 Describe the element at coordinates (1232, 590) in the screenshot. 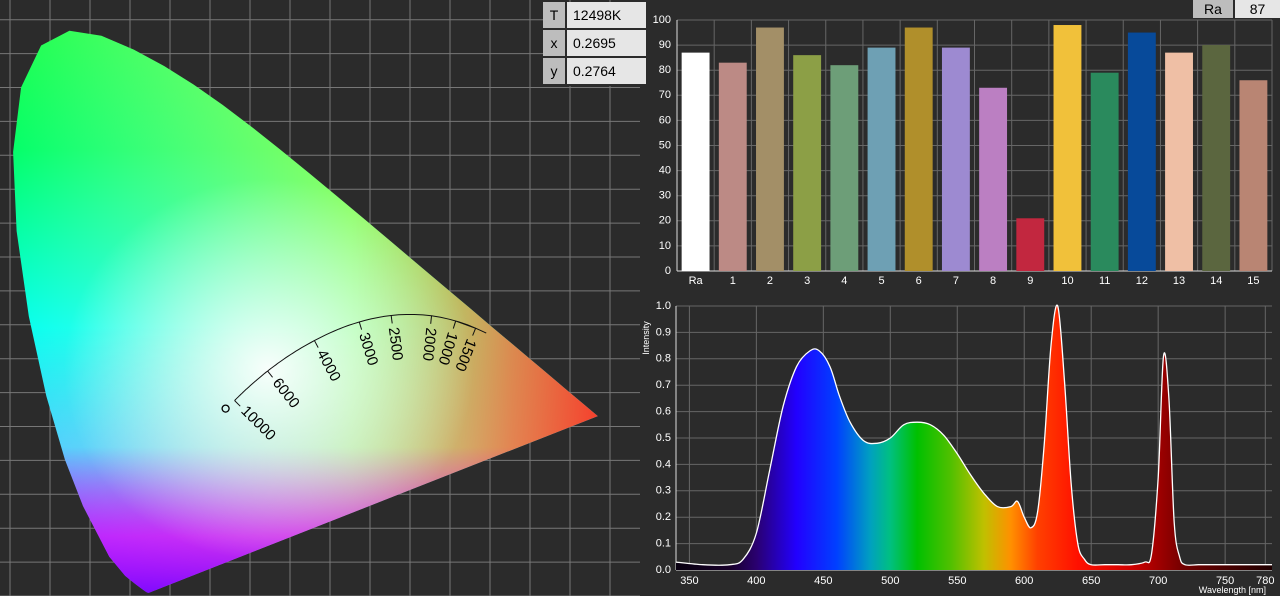

I see `spec-x-axis-label: Wavelength [nm]` at that location.